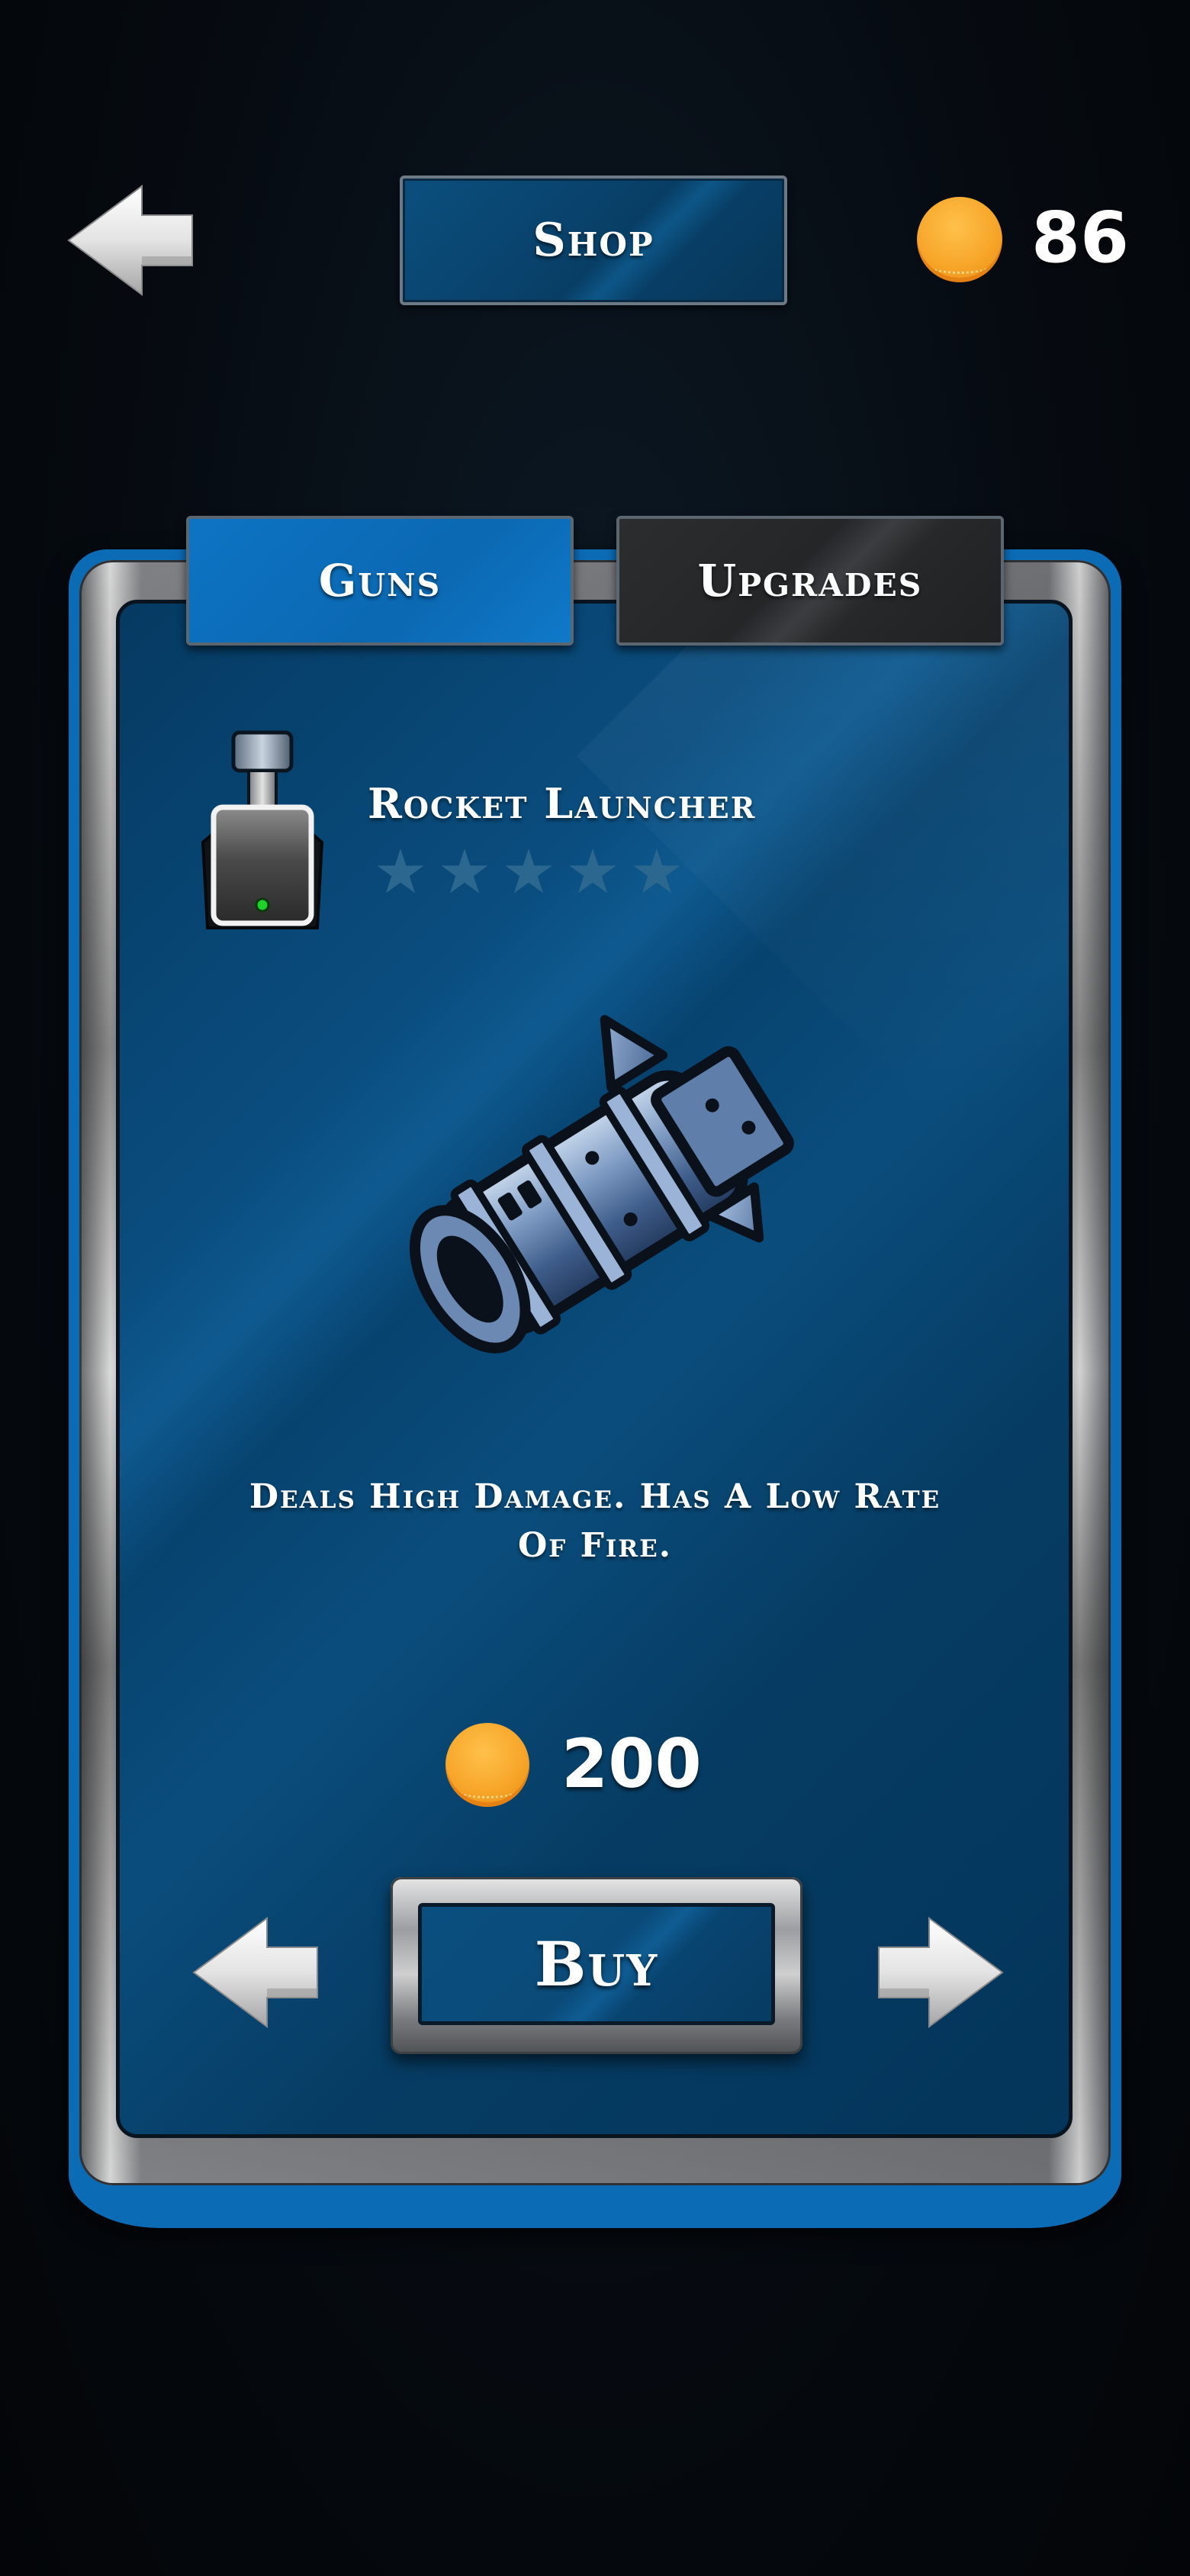  I want to click on item-price: 200, so click(631, 1763).